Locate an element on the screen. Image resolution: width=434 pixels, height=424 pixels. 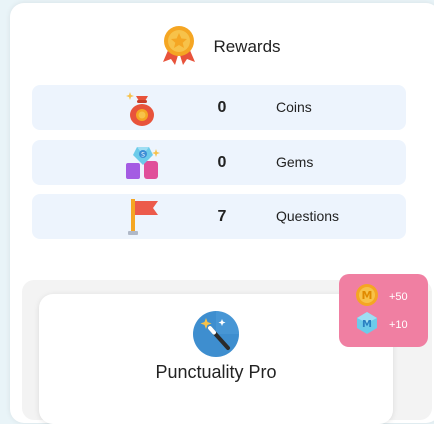
badge-title: Punctuality Pro is located at coordinates (216, 372).